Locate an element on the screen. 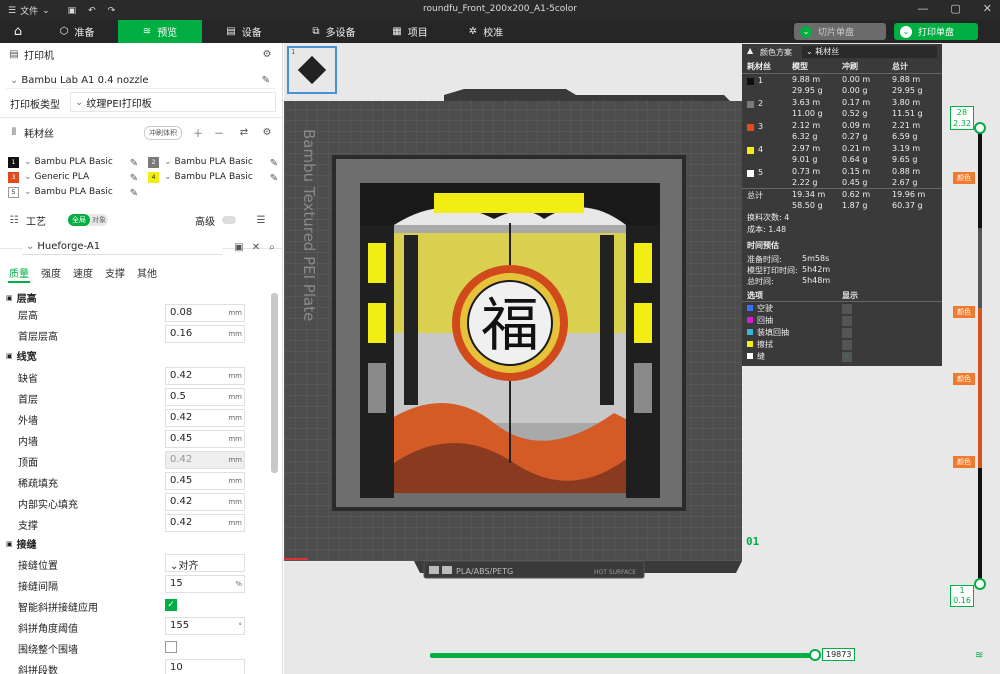 The width and height of the screenshot is (1000, 674). plate-type-select: ⌄ 纹理PEI打印板 is located at coordinates (173, 102).